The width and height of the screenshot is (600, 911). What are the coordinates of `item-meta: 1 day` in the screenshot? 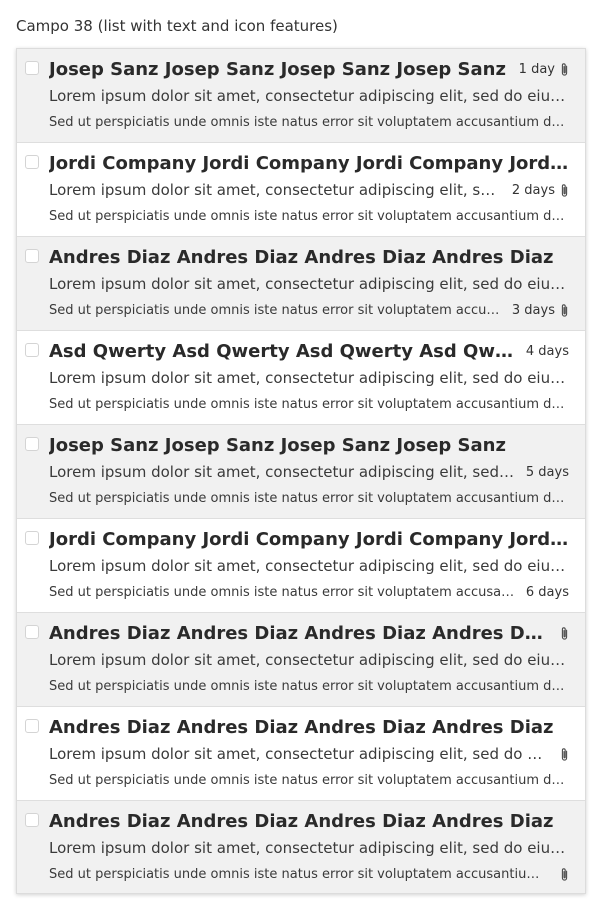 It's located at (544, 69).